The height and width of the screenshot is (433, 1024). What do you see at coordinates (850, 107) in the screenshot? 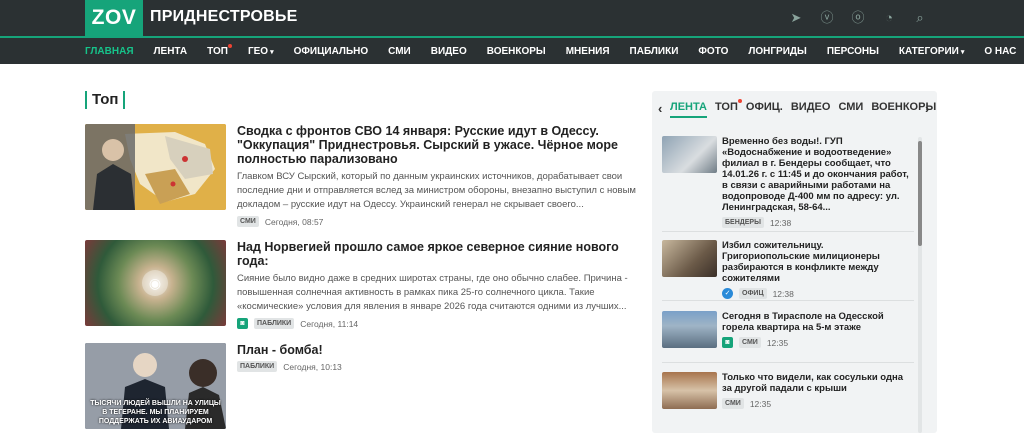
I see `tab-media: СМИ` at bounding box center [850, 107].